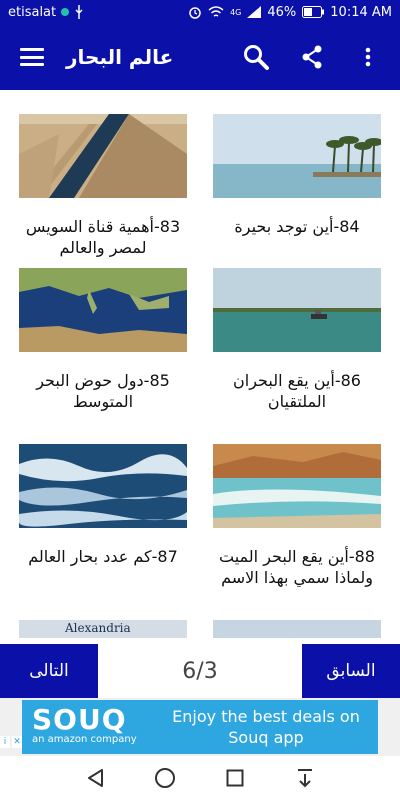  Describe the element at coordinates (49, 671) in the screenshot. I see `next-button: التالى` at that location.